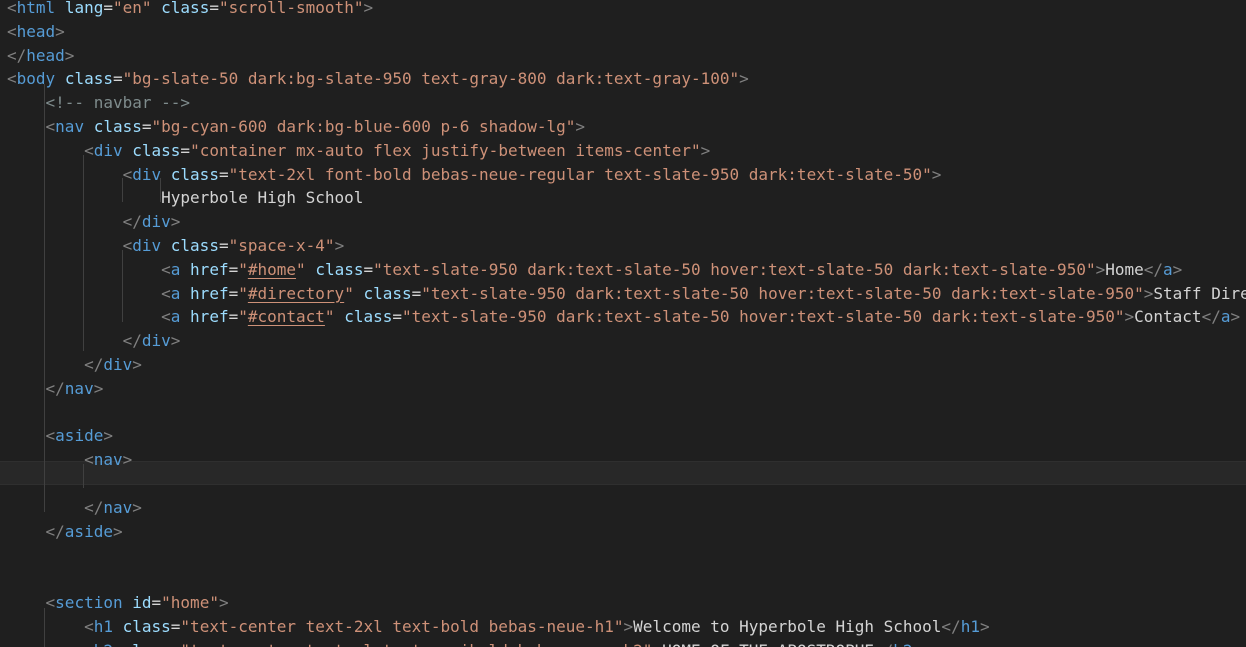 The width and height of the screenshot is (1246, 647). Describe the element at coordinates (45, 55) in the screenshot. I see `tag-token: head` at that location.